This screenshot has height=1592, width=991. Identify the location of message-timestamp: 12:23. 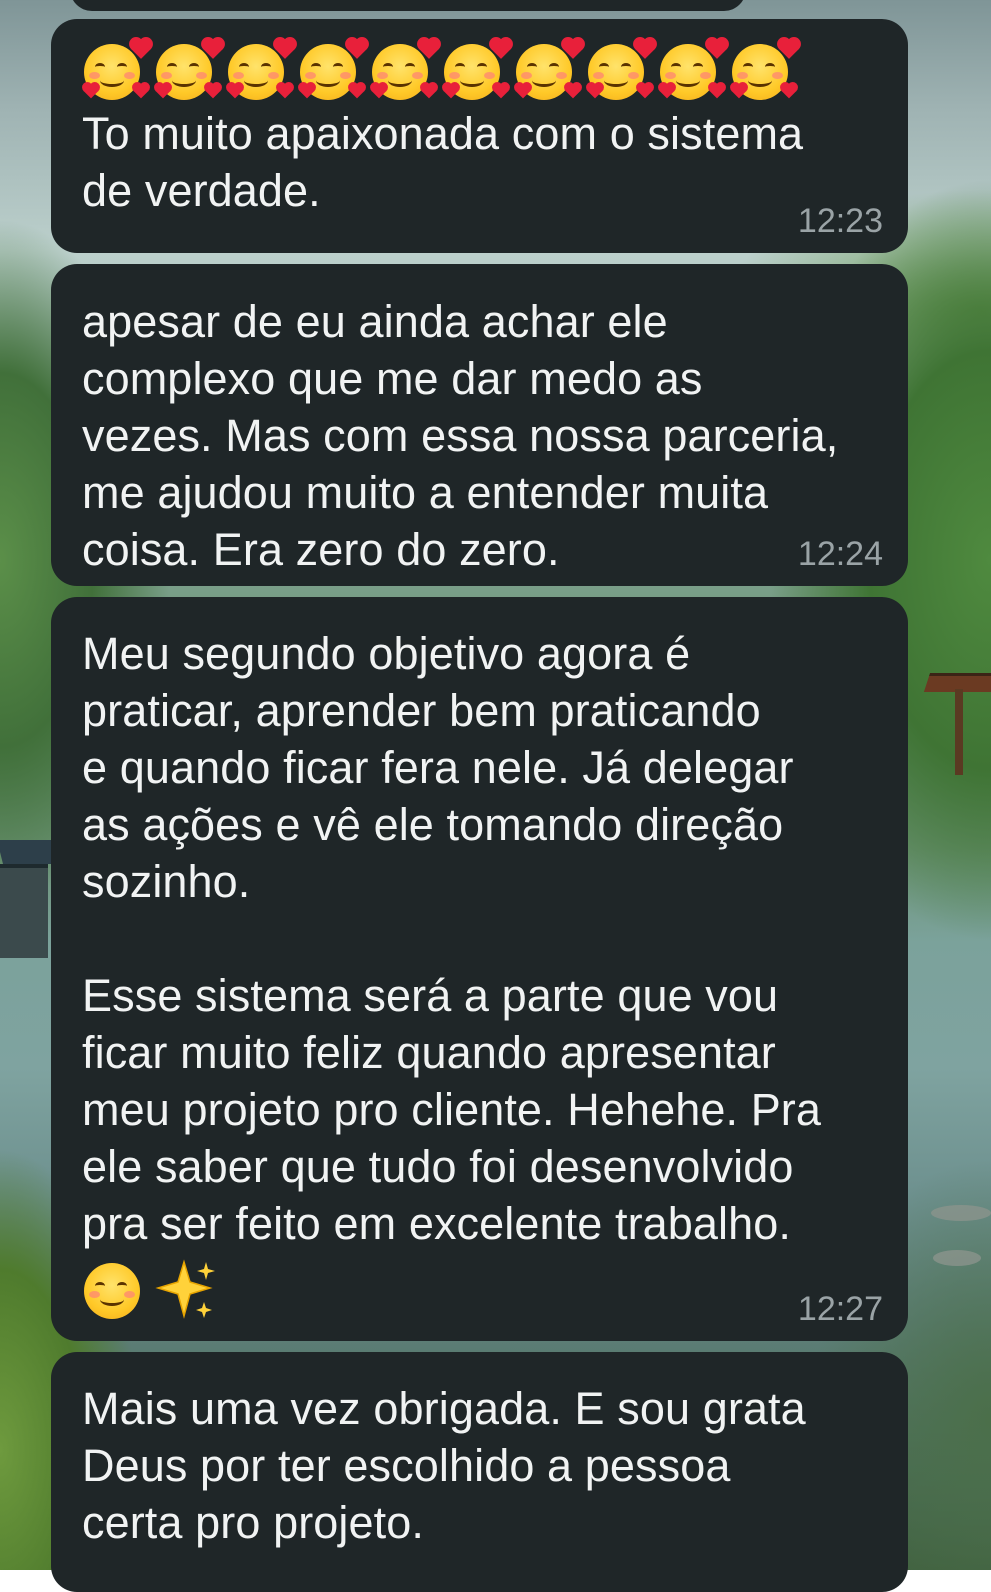
(840, 221).